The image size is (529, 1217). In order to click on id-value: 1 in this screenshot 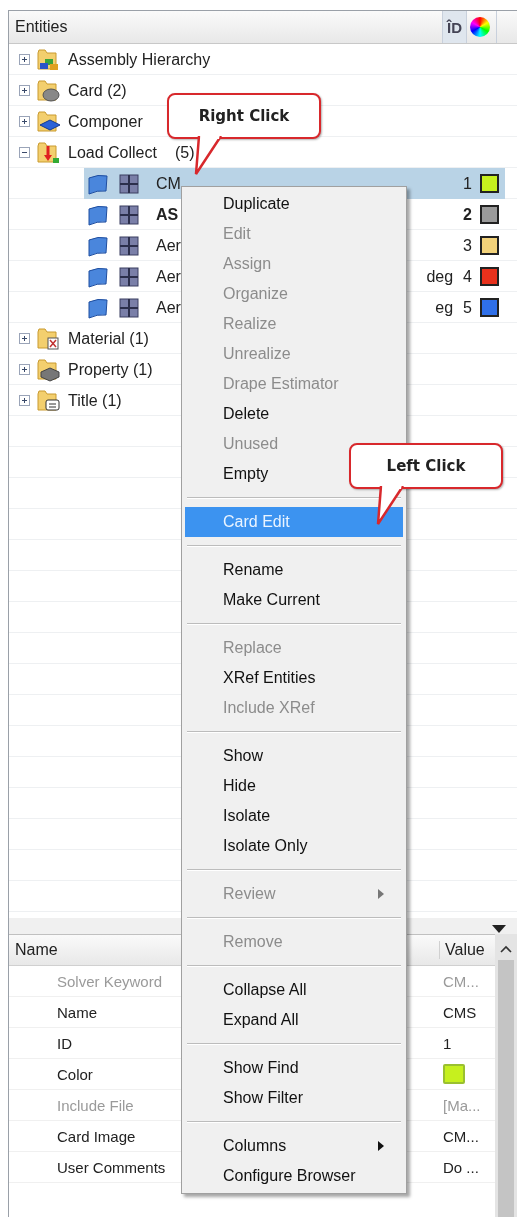, I will do `click(467, 183)`.